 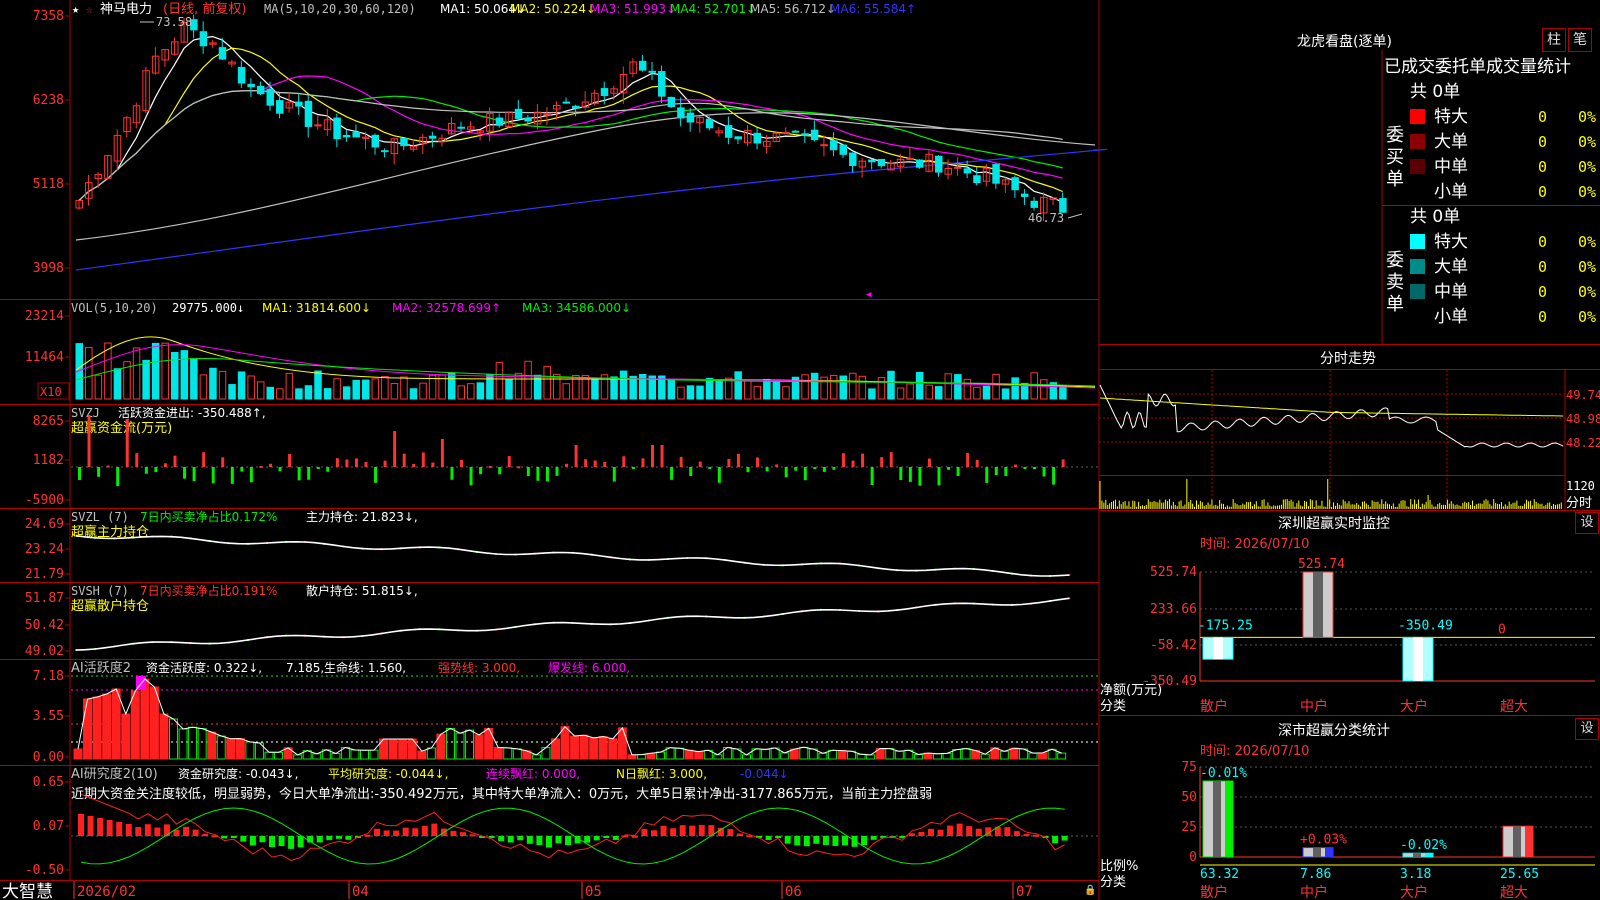 What do you see at coordinates (121, 428) in the screenshot?
I see `svzj-subtitle: 超赢资金流(万元)` at bounding box center [121, 428].